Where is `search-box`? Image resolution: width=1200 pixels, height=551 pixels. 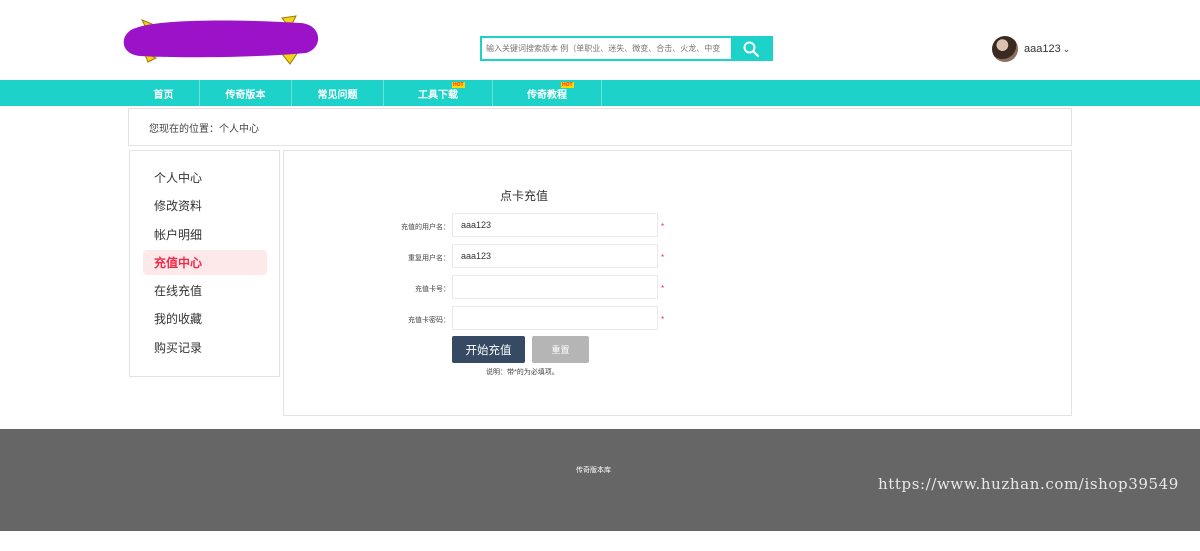
search-box is located at coordinates (626, 48).